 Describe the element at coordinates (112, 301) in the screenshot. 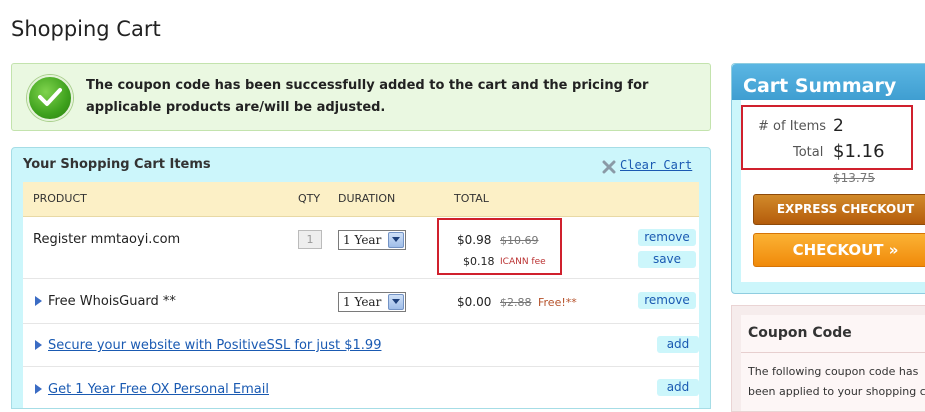

I see `product-name: Free WhoisGuard **` at that location.